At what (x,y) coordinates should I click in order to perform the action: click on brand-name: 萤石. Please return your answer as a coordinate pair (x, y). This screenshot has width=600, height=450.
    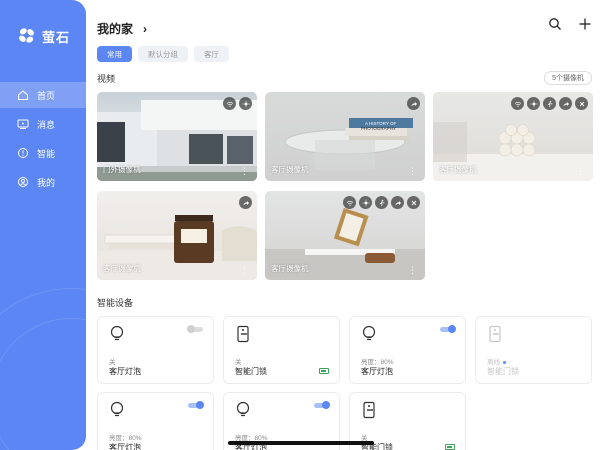
    Looking at the image, I should click on (56, 37).